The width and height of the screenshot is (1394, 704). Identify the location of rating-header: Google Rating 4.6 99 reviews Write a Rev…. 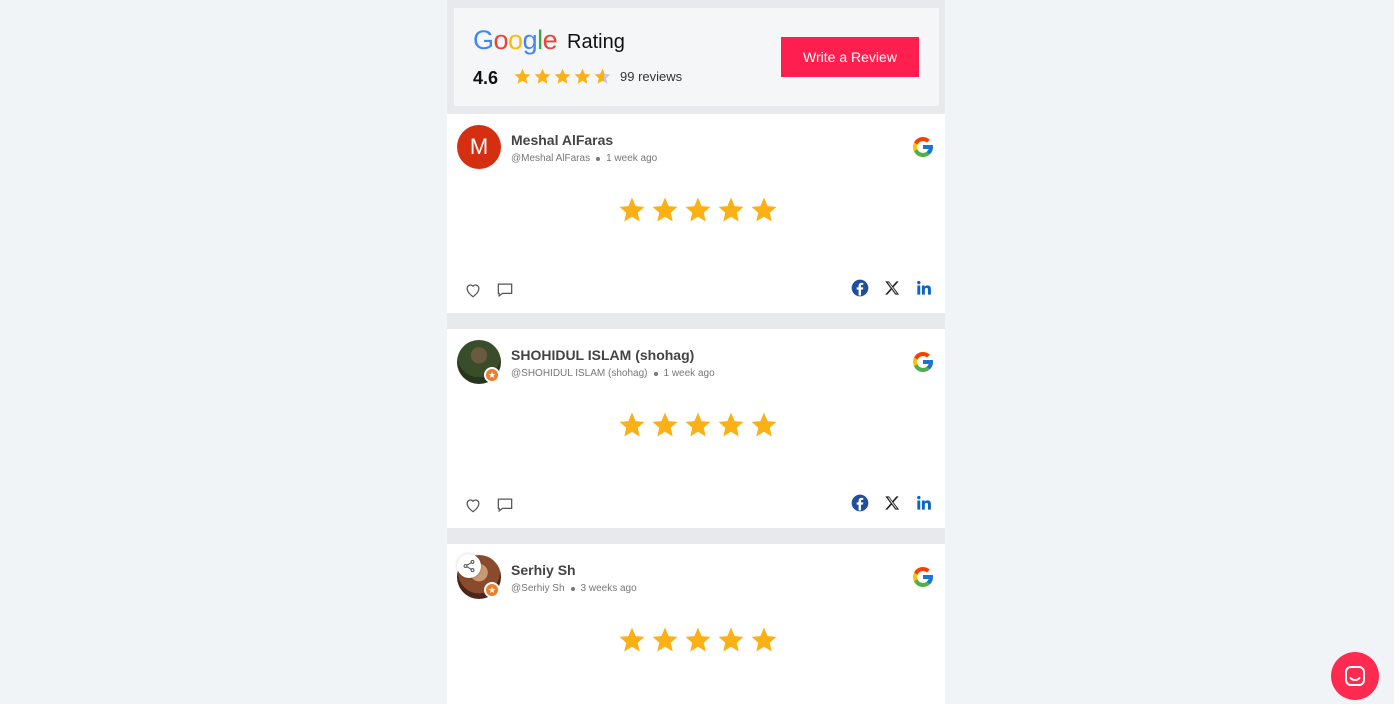
(696, 57).